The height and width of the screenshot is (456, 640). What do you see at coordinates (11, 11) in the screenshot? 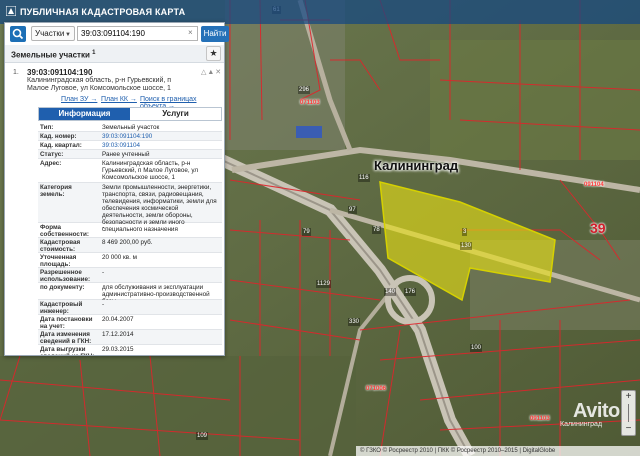
I see `map-logo-icon` at bounding box center [11, 11].